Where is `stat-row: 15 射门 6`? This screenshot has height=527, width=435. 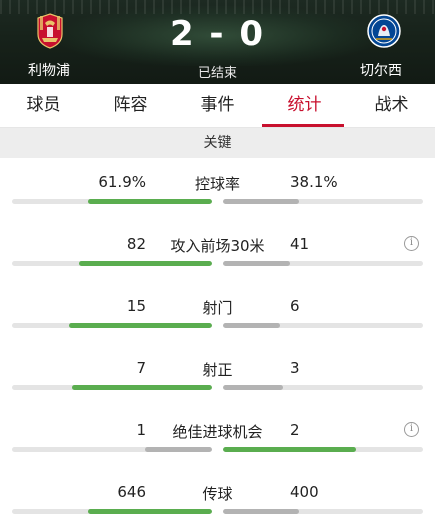
stat-row: 15 射门 6 is located at coordinates (217, 320).